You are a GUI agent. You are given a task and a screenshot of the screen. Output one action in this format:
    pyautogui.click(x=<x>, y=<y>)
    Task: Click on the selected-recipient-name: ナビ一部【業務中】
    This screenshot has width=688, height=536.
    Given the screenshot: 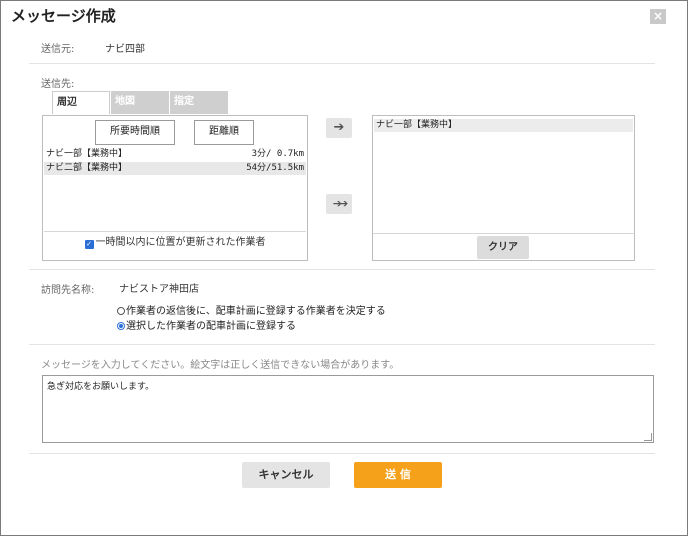 What is the action you would take?
    pyautogui.click(x=417, y=125)
    